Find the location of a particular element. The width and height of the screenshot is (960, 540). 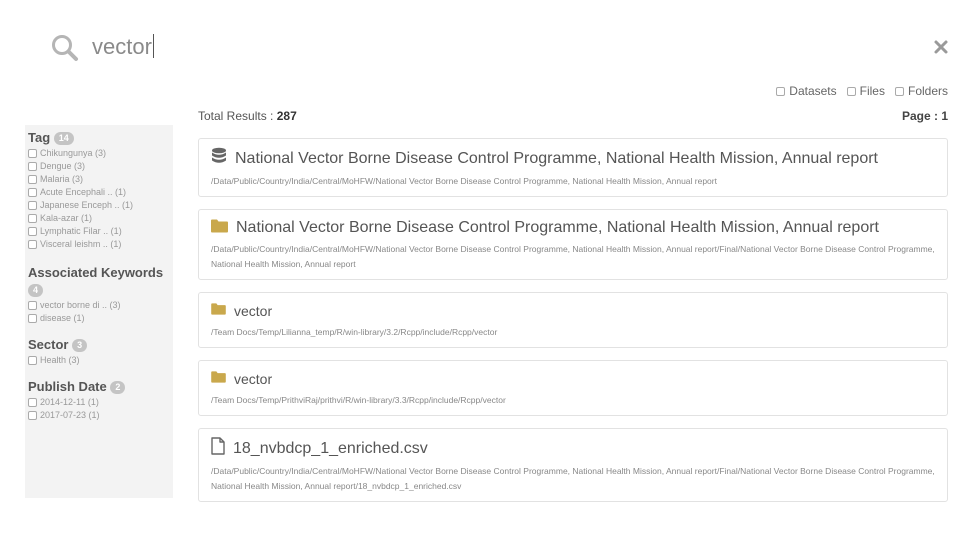

facet-item: disease (1) is located at coordinates (100, 318).